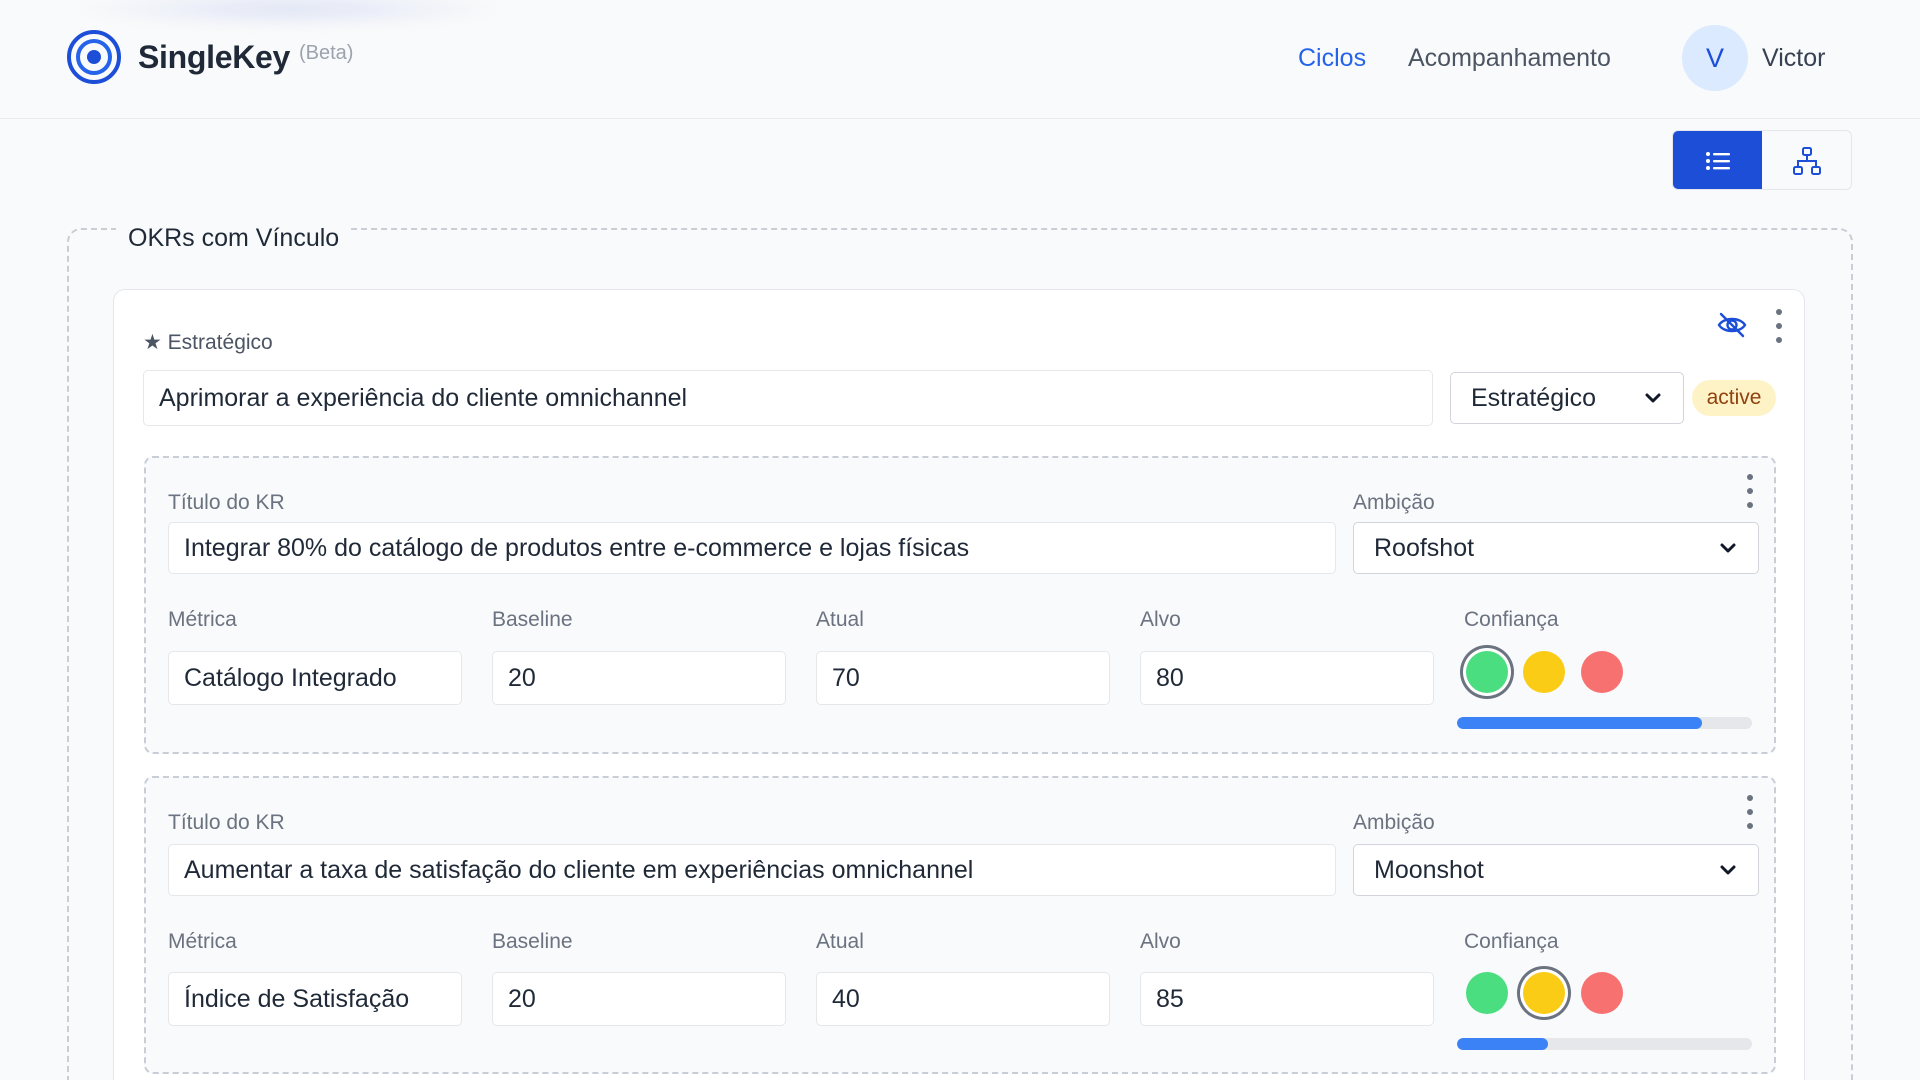 This screenshot has height=1080, width=1920. What do you see at coordinates (1732, 325) in the screenshot?
I see `eye-off-icon` at bounding box center [1732, 325].